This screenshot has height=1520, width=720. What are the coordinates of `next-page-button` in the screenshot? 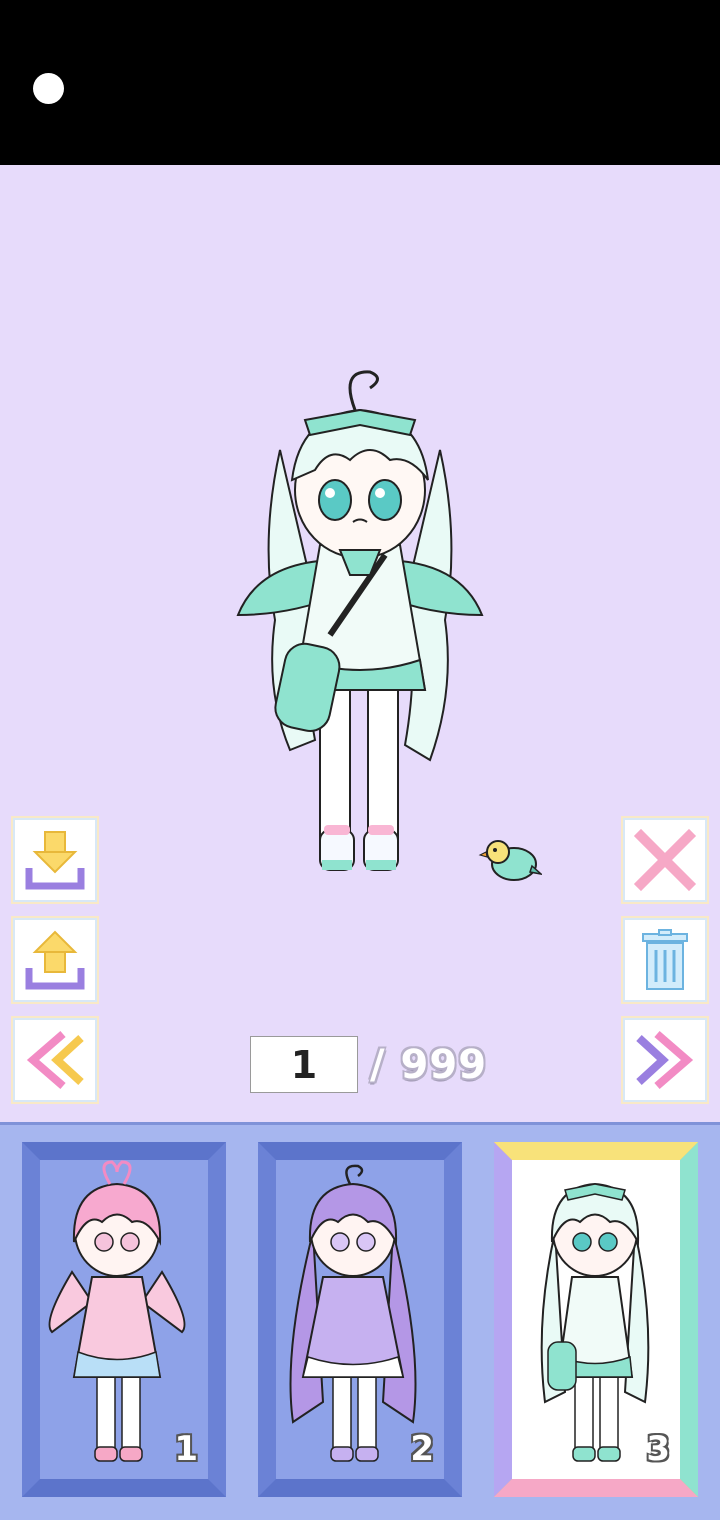 It's located at (665, 1060).